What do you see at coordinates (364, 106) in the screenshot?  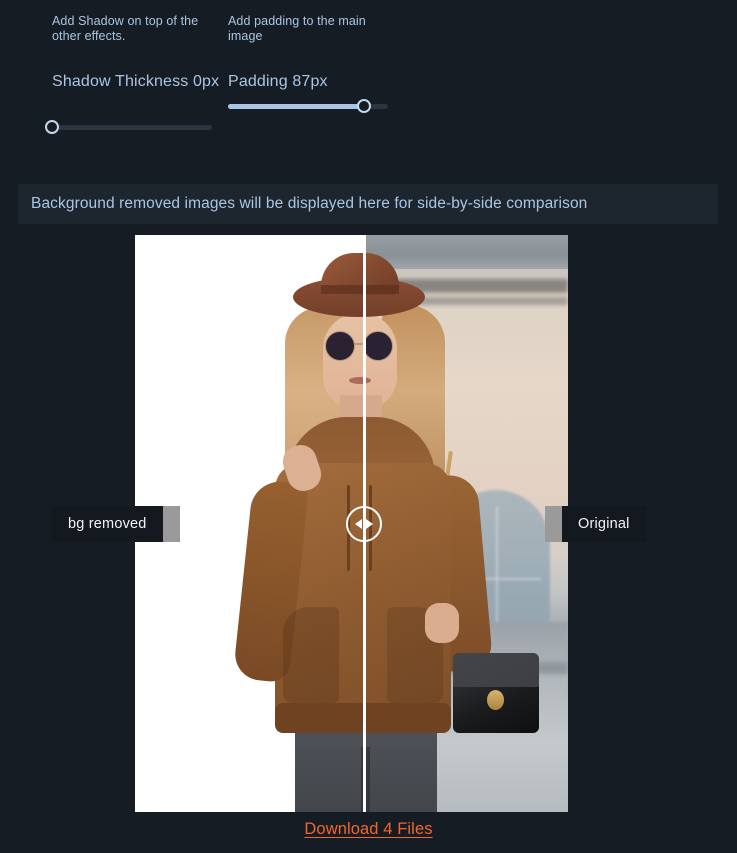 I see `padding-slider-thumb` at bounding box center [364, 106].